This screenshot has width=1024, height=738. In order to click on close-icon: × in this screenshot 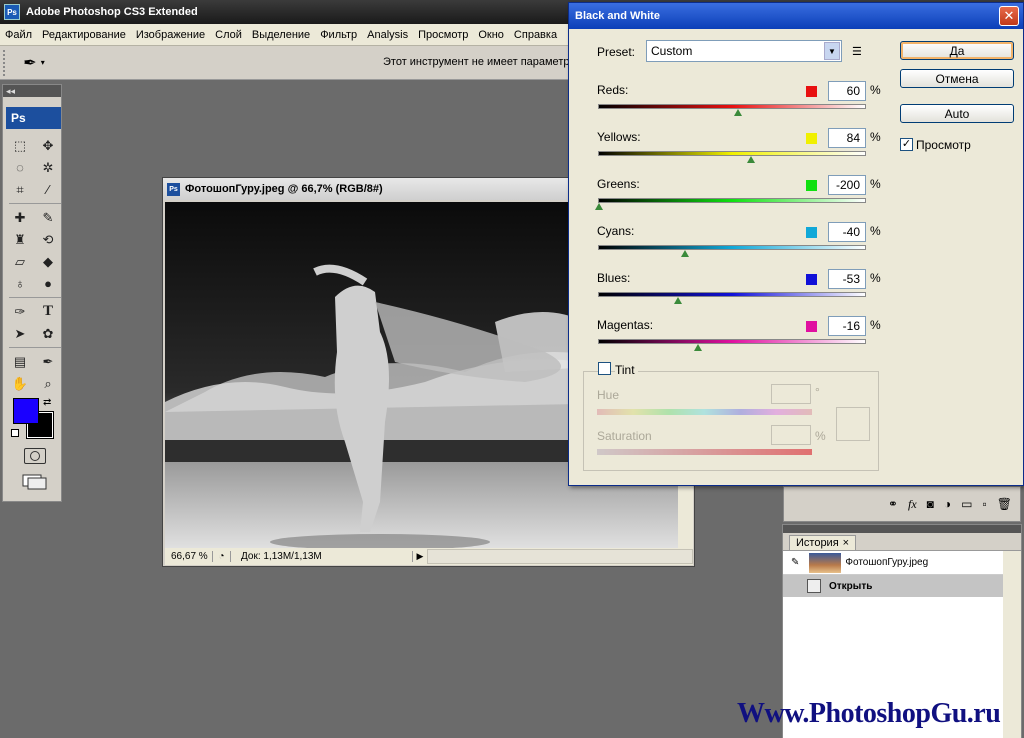, I will do `click(846, 543)`.